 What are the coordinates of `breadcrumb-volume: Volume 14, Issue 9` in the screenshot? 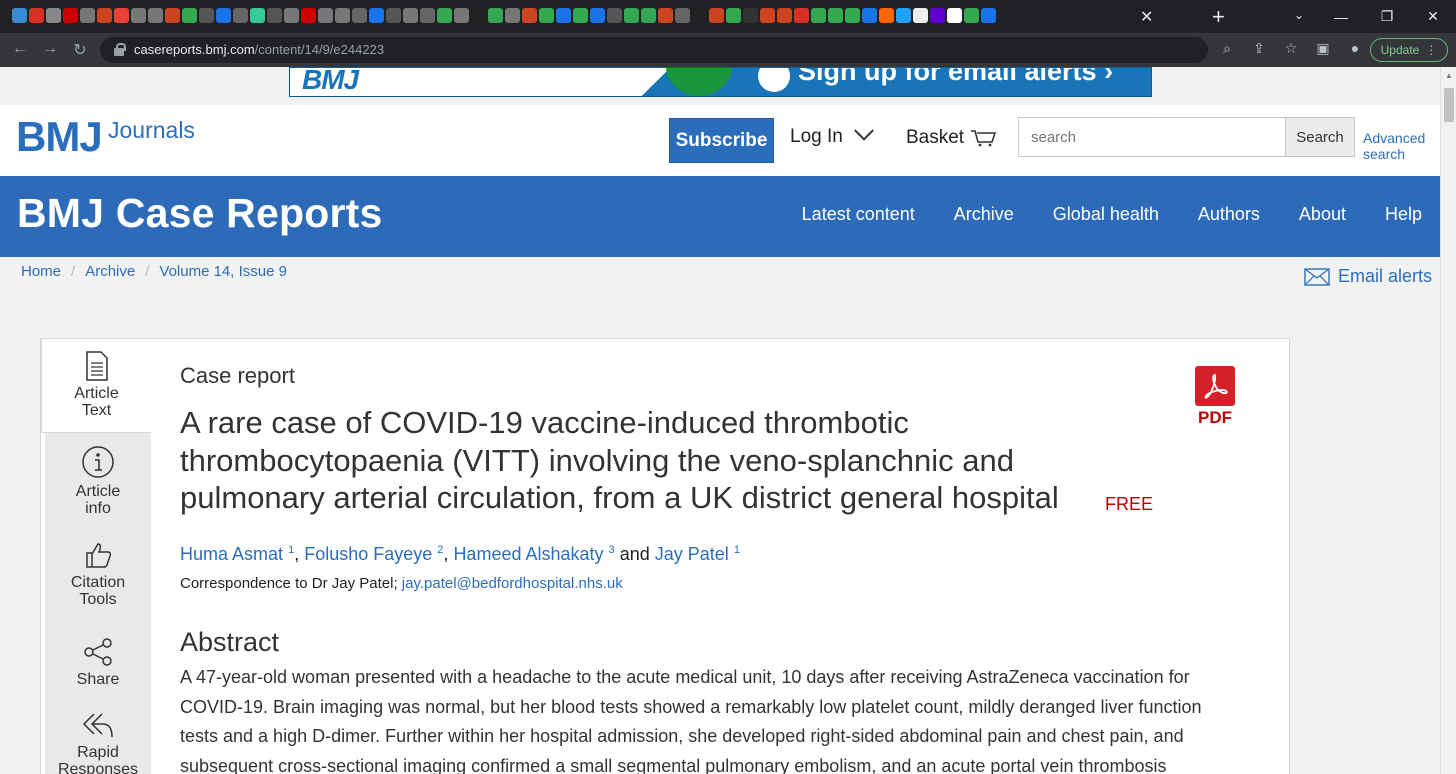 It's located at (223, 271).